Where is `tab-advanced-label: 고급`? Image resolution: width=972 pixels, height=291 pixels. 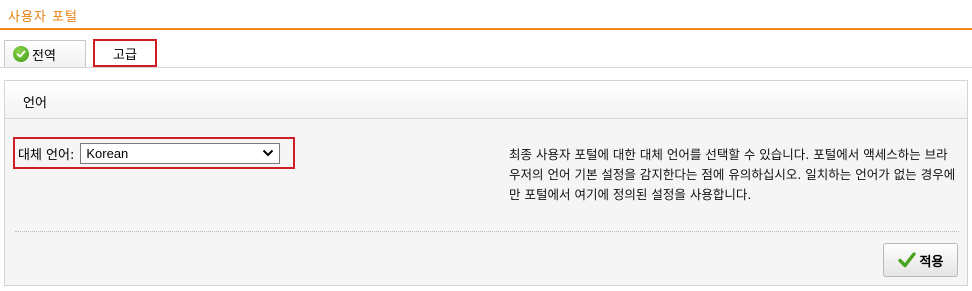 tab-advanced-label: 고급 is located at coordinates (125, 55).